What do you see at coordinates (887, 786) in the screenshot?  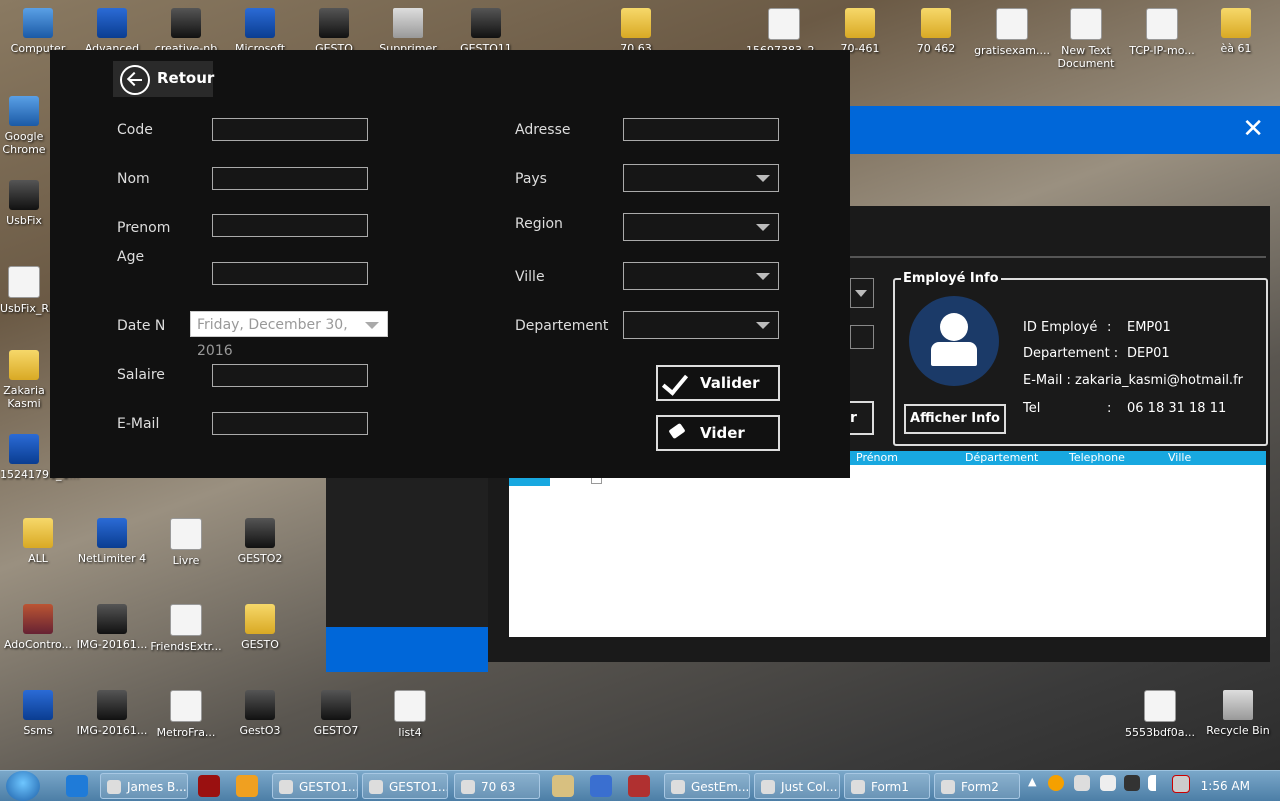 I see `taskbar-item-form1: Form1` at bounding box center [887, 786].